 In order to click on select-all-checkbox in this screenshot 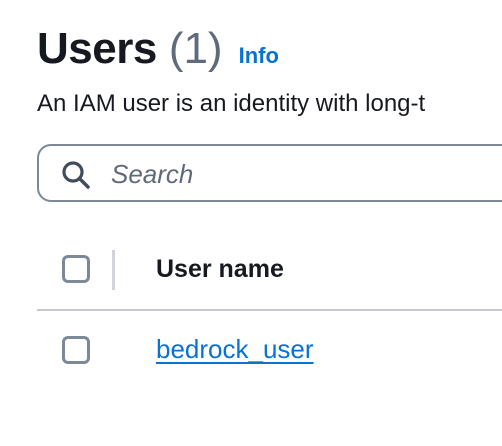, I will do `click(76, 269)`.